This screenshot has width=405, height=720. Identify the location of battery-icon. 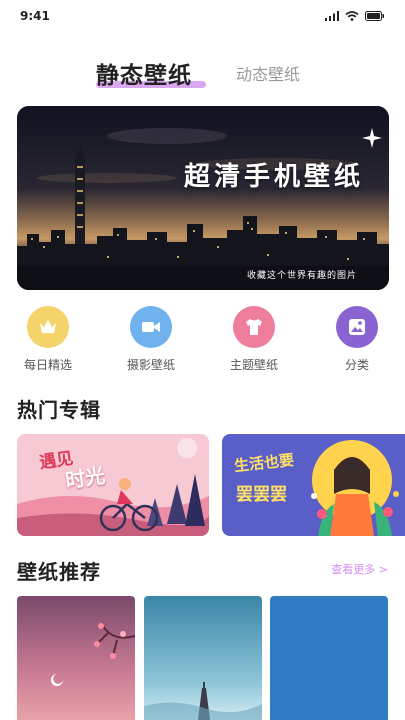
(374, 16).